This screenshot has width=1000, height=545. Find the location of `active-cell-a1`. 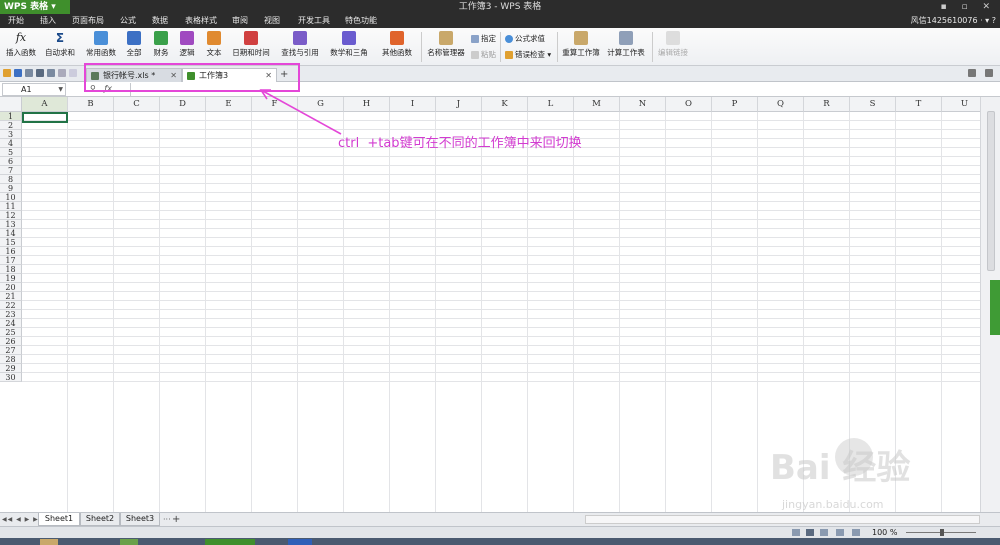

active-cell-a1 is located at coordinates (45, 117).